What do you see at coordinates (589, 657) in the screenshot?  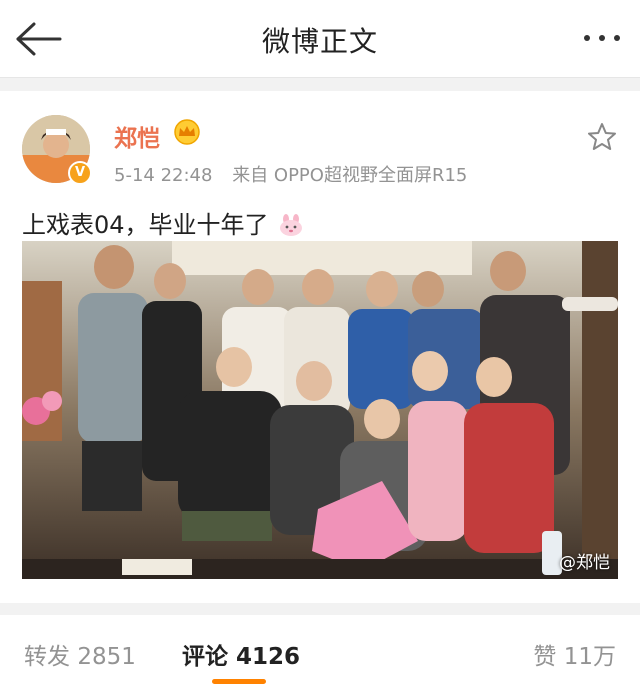 I see `tab-like-count: 11万` at bounding box center [589, 657].